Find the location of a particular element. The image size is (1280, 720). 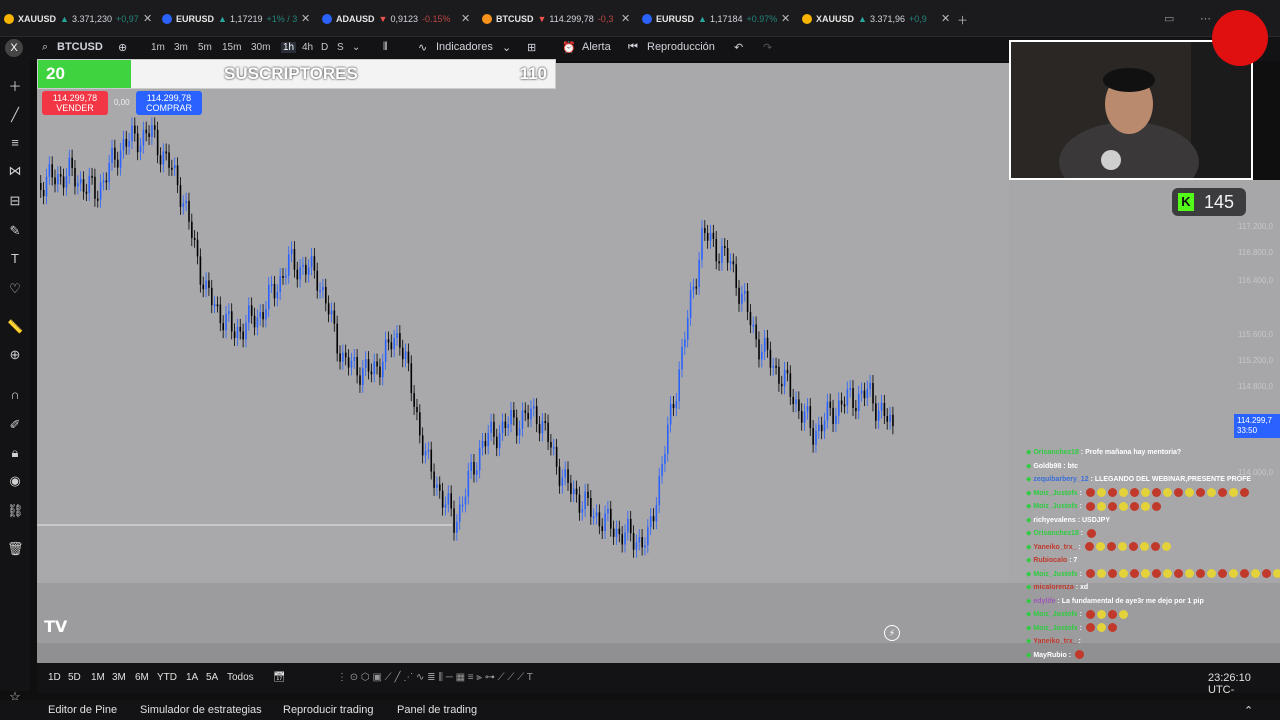

indicators-icon: ∿ is located at coordinates (422, 47).